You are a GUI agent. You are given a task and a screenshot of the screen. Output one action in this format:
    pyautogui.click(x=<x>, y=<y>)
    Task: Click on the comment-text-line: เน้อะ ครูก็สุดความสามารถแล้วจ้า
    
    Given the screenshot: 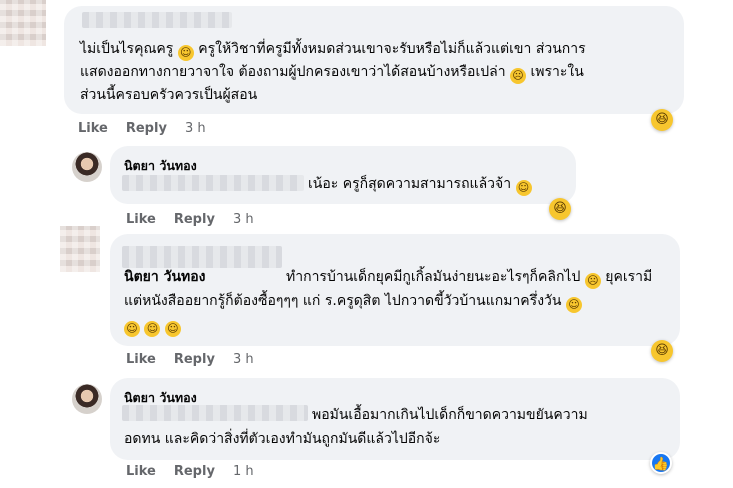 What is the action you would take?
    pyautogui.click(x=410, y=184)
    